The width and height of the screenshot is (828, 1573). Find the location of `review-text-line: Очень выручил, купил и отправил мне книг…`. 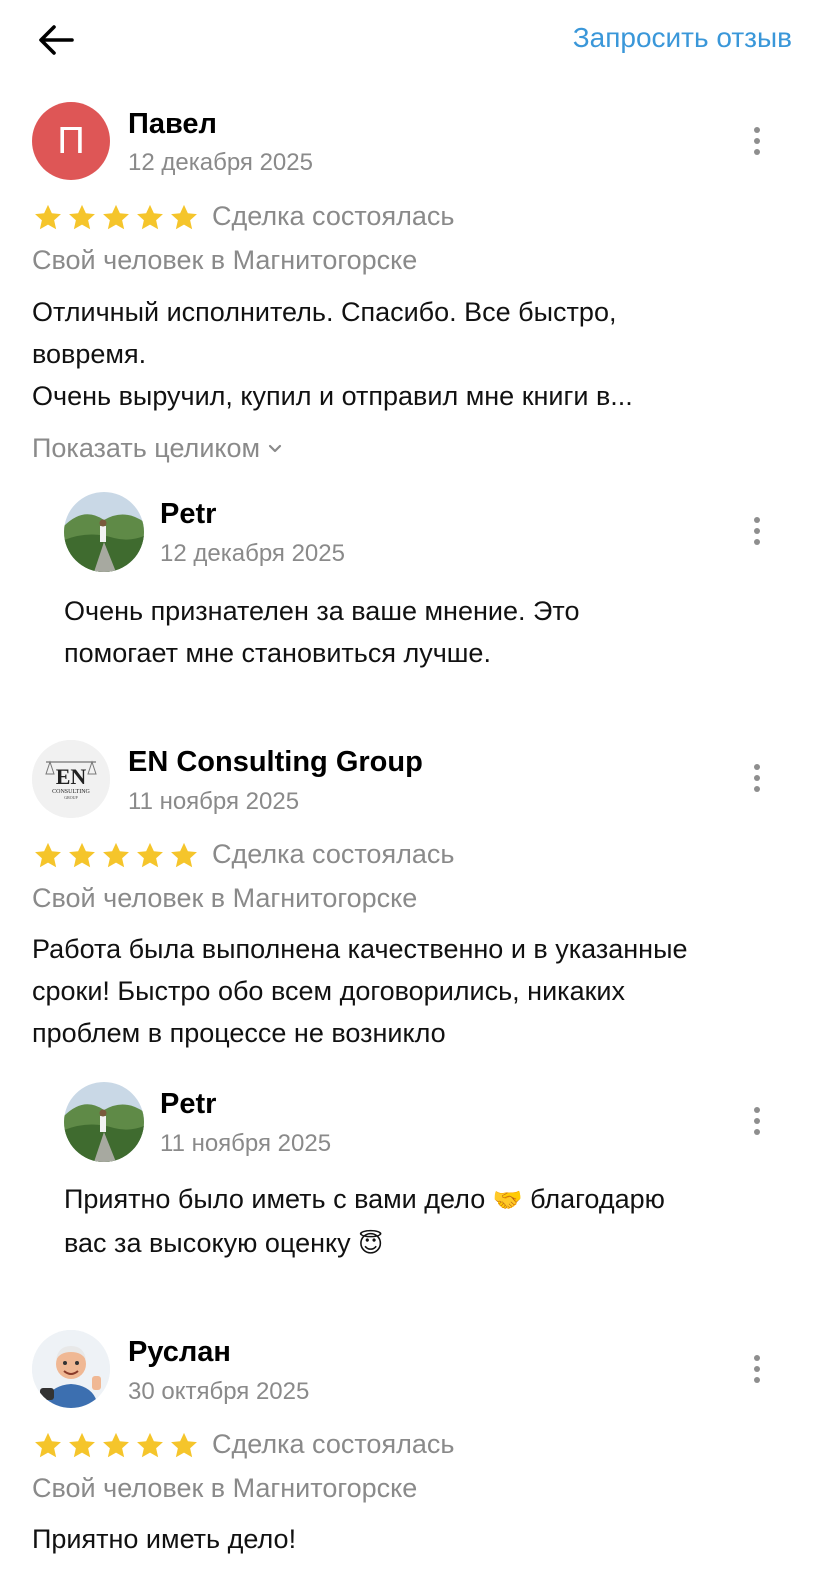

review-text-line: Очень выручил, купил и отправил мне книг… is located at coordinates (332, 396).